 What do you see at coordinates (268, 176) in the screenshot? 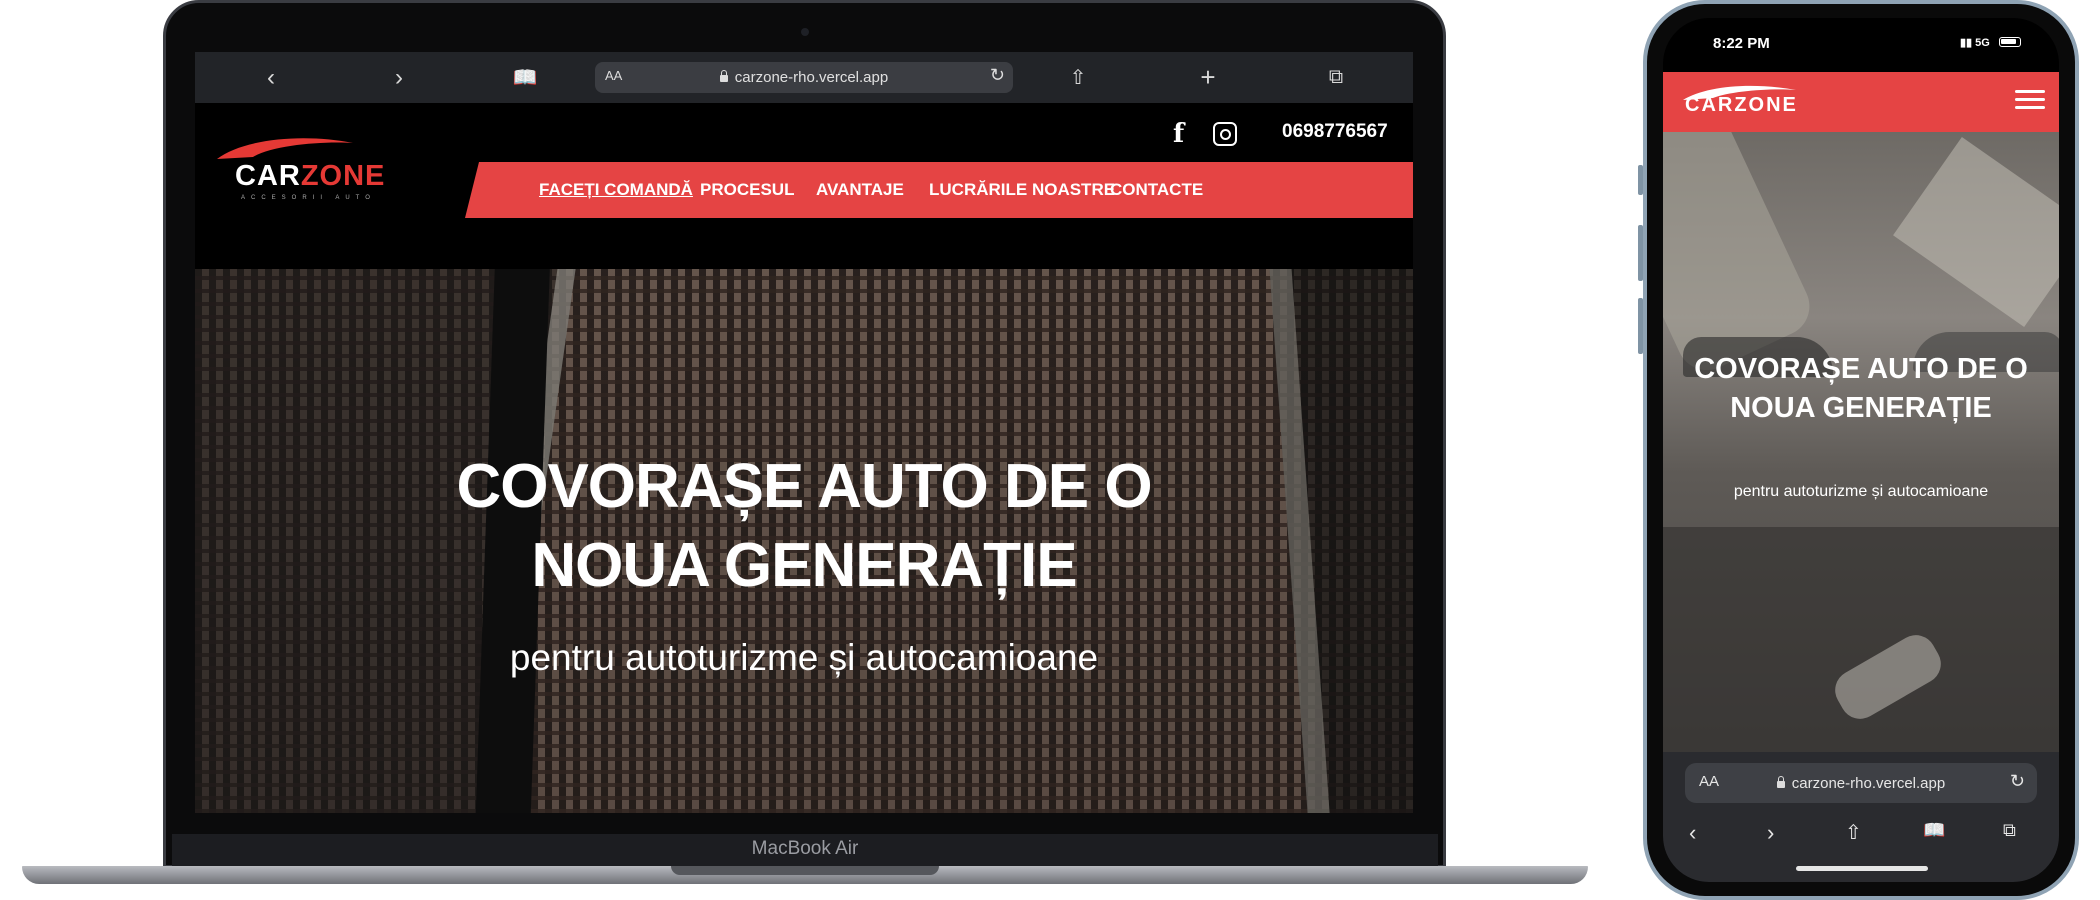
I see `logo-text-part1: CAR` at bounding box center [268, 176].